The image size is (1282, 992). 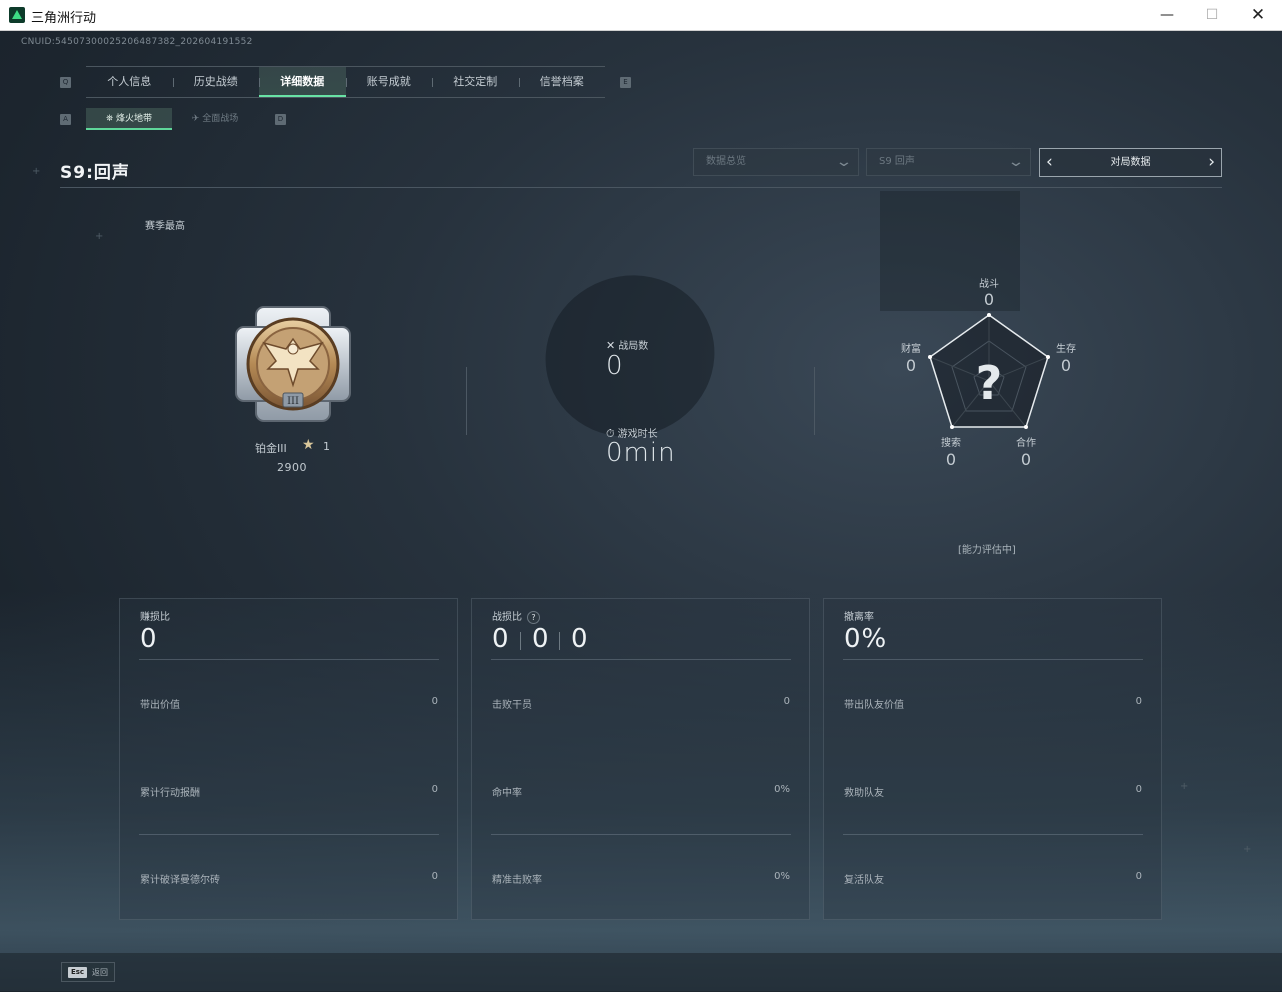 What do you see at coordinates (1066, 349) in the screenshot?
I see `radar-axis-label: 生存` at bounding box center [1066, 349].